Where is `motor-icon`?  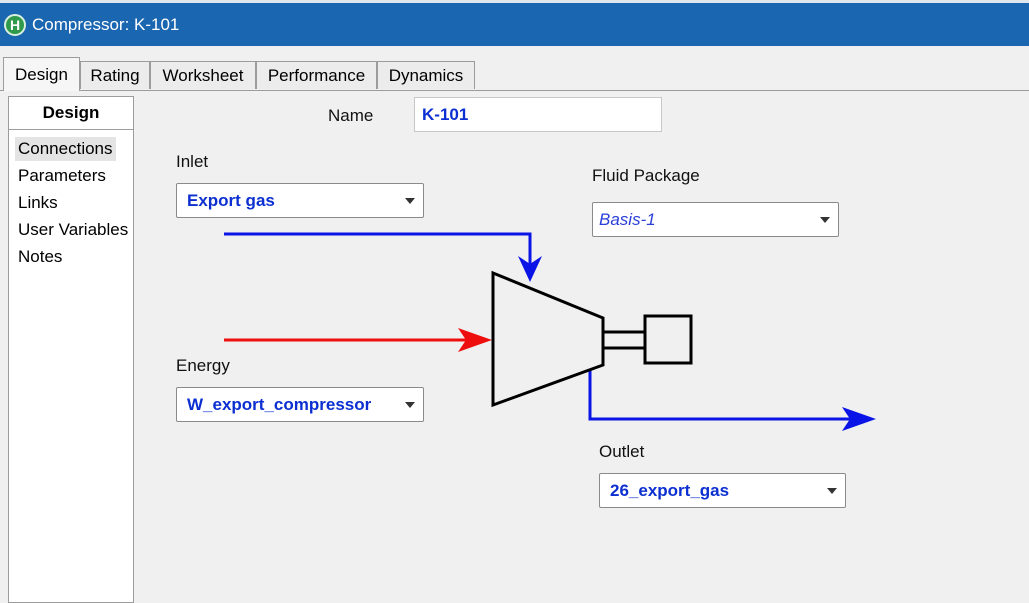 motor-icon is located at coordinates (668, 339).